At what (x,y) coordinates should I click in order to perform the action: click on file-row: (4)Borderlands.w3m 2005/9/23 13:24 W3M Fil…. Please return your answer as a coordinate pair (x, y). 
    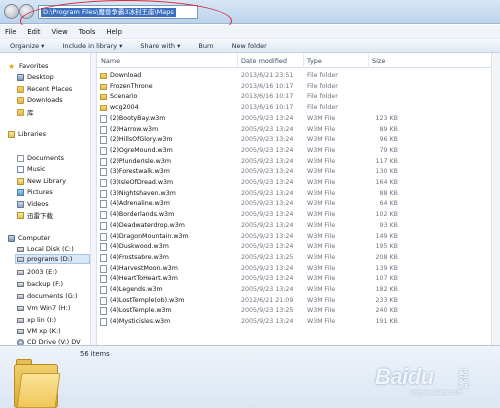
    Looking at the image, I should click on (298, 215).